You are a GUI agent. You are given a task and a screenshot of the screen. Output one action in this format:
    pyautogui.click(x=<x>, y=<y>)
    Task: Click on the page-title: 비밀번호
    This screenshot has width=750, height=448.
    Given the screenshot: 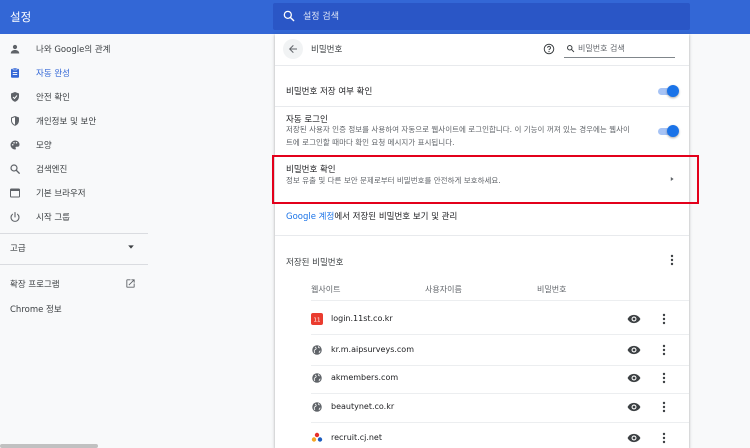 What is the action you would take?
    pyautogui.click(x=327, y=50)
    